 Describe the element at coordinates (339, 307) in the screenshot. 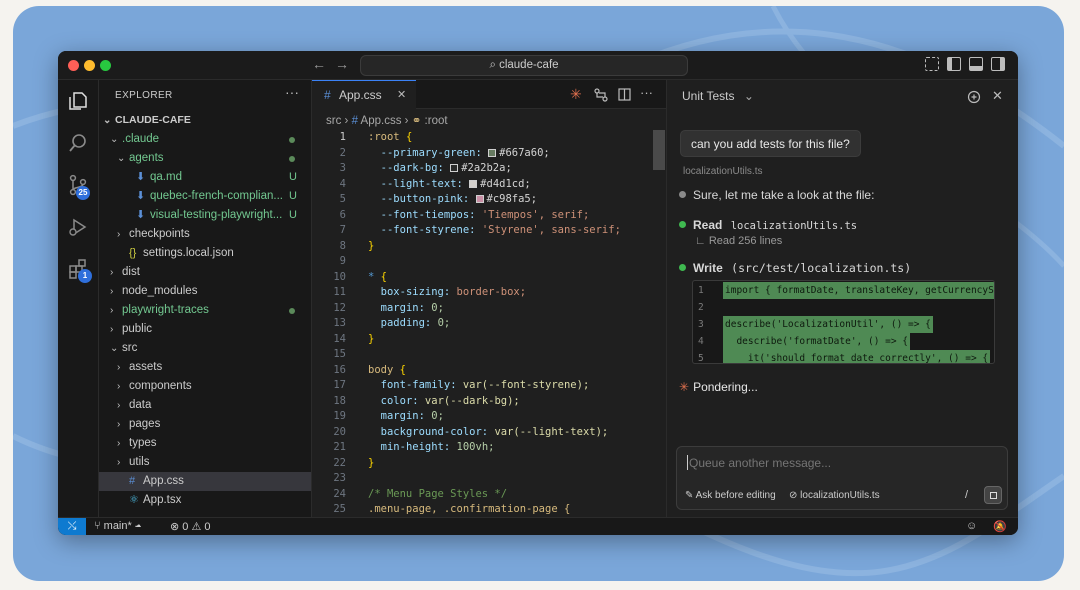

I see `line-number: 12` at that location.